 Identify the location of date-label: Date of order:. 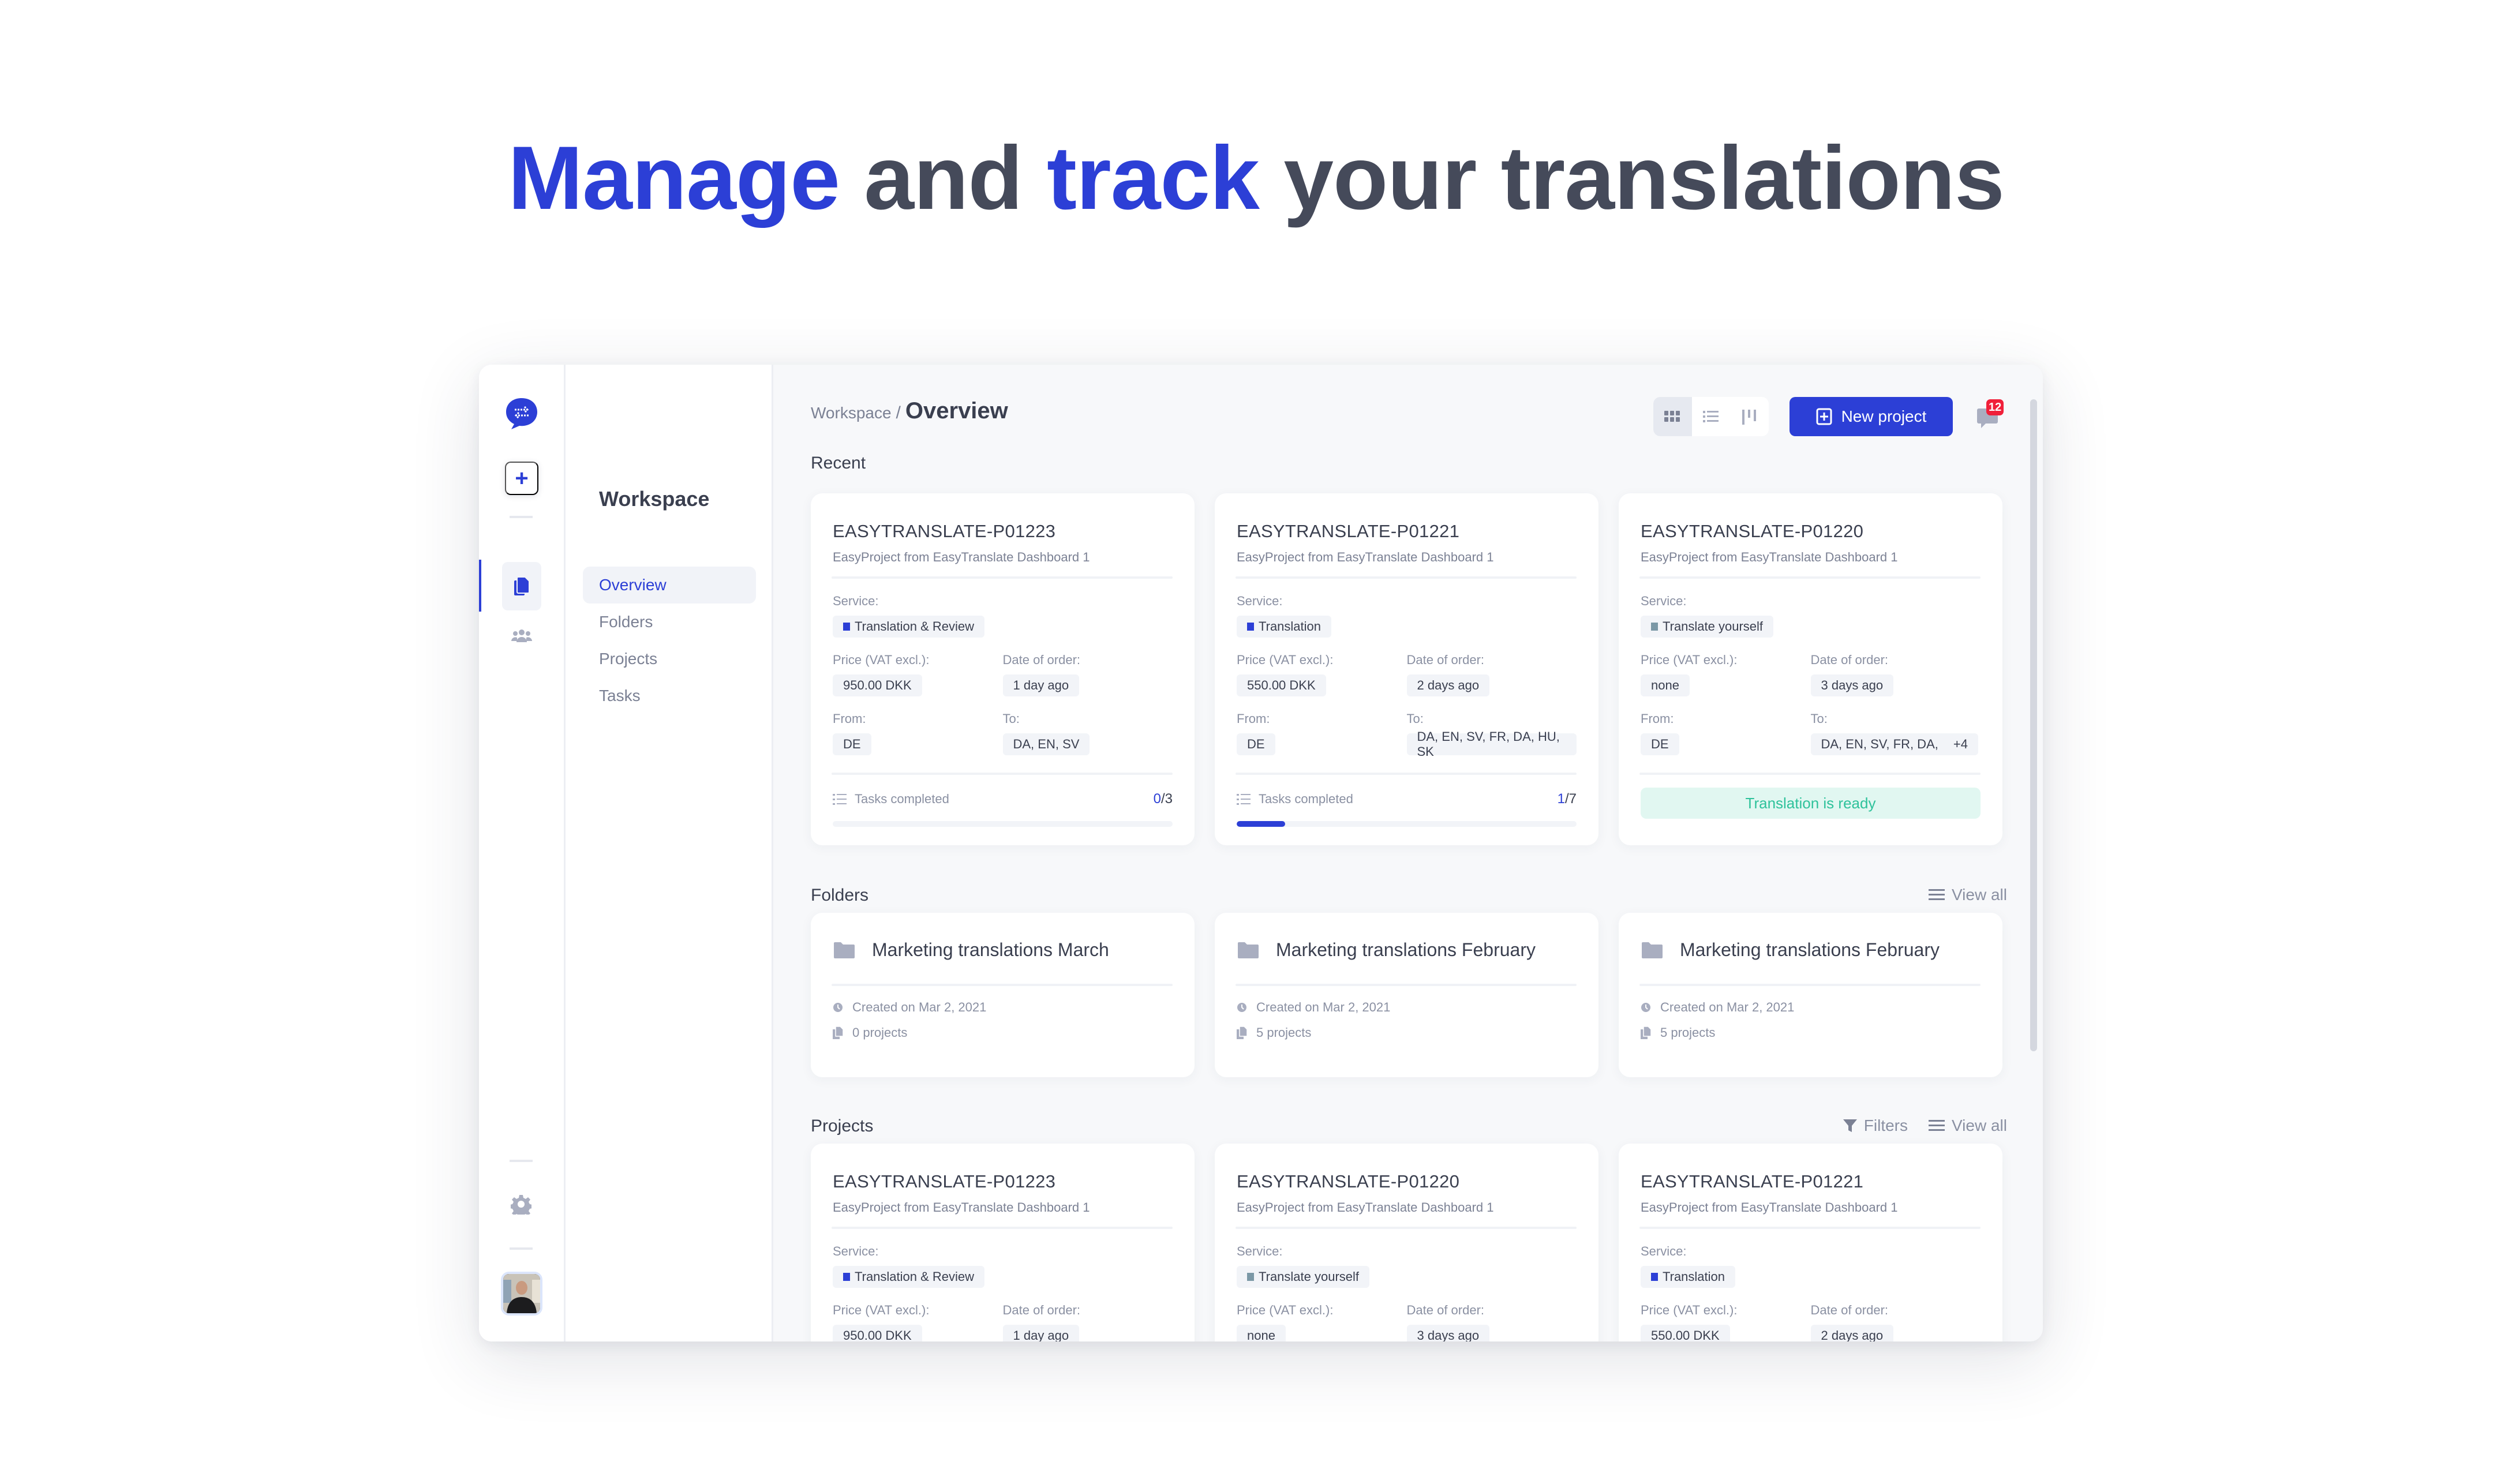
(1041, 1310).